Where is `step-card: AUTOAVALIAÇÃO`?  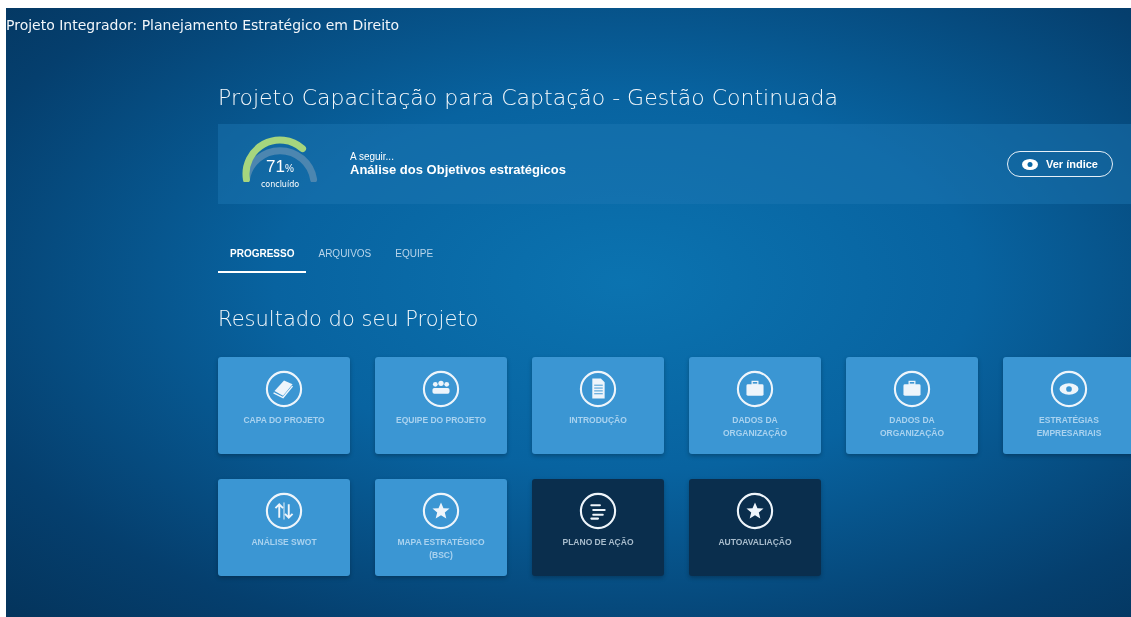
step-card: AUTOAVALIAÇÃO is located at coordinates (755, 527).